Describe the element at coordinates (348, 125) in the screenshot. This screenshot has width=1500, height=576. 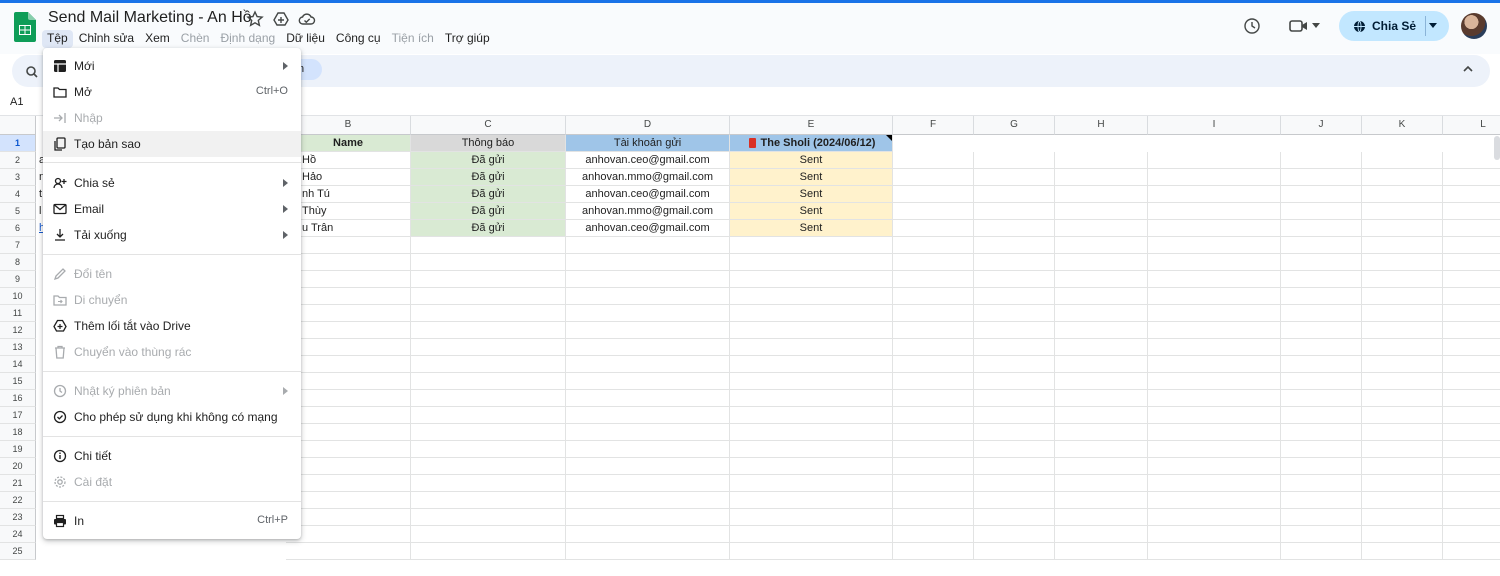
I see `column-header-b: B` at that location.